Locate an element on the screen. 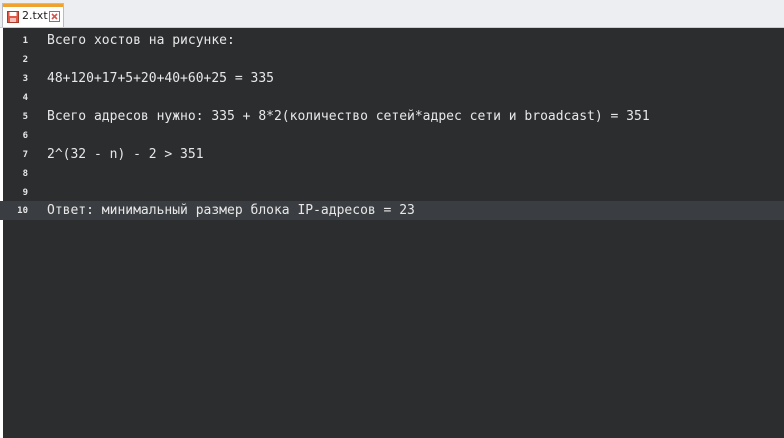  editor-line: 4 is located at coordinates (392, 97).